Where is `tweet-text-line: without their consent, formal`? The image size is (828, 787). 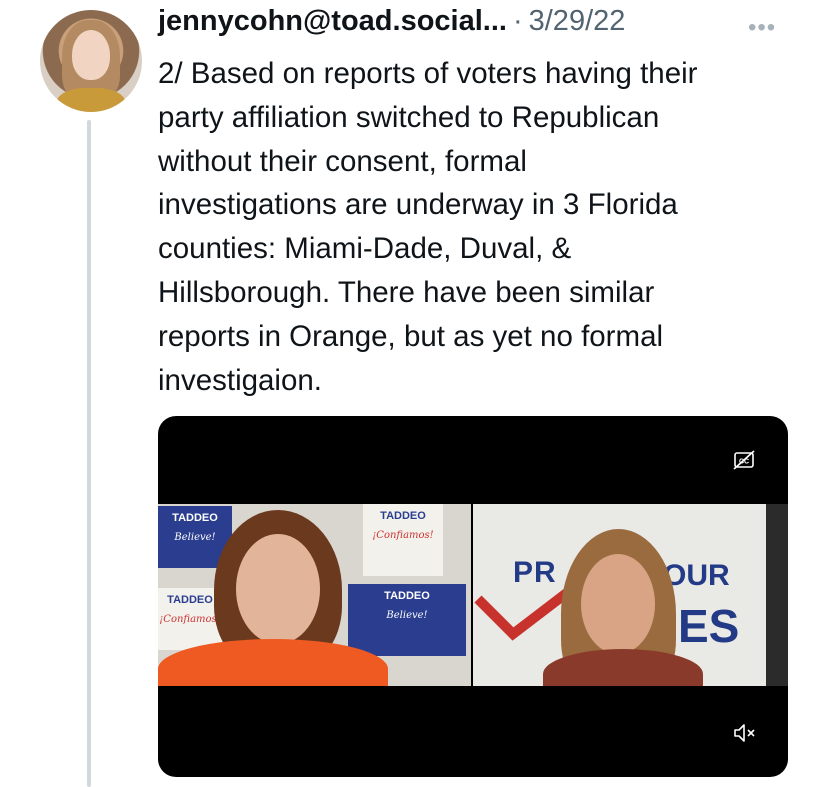 tweet-text-line: without their consent, formal is located at coordinates (342, 161).